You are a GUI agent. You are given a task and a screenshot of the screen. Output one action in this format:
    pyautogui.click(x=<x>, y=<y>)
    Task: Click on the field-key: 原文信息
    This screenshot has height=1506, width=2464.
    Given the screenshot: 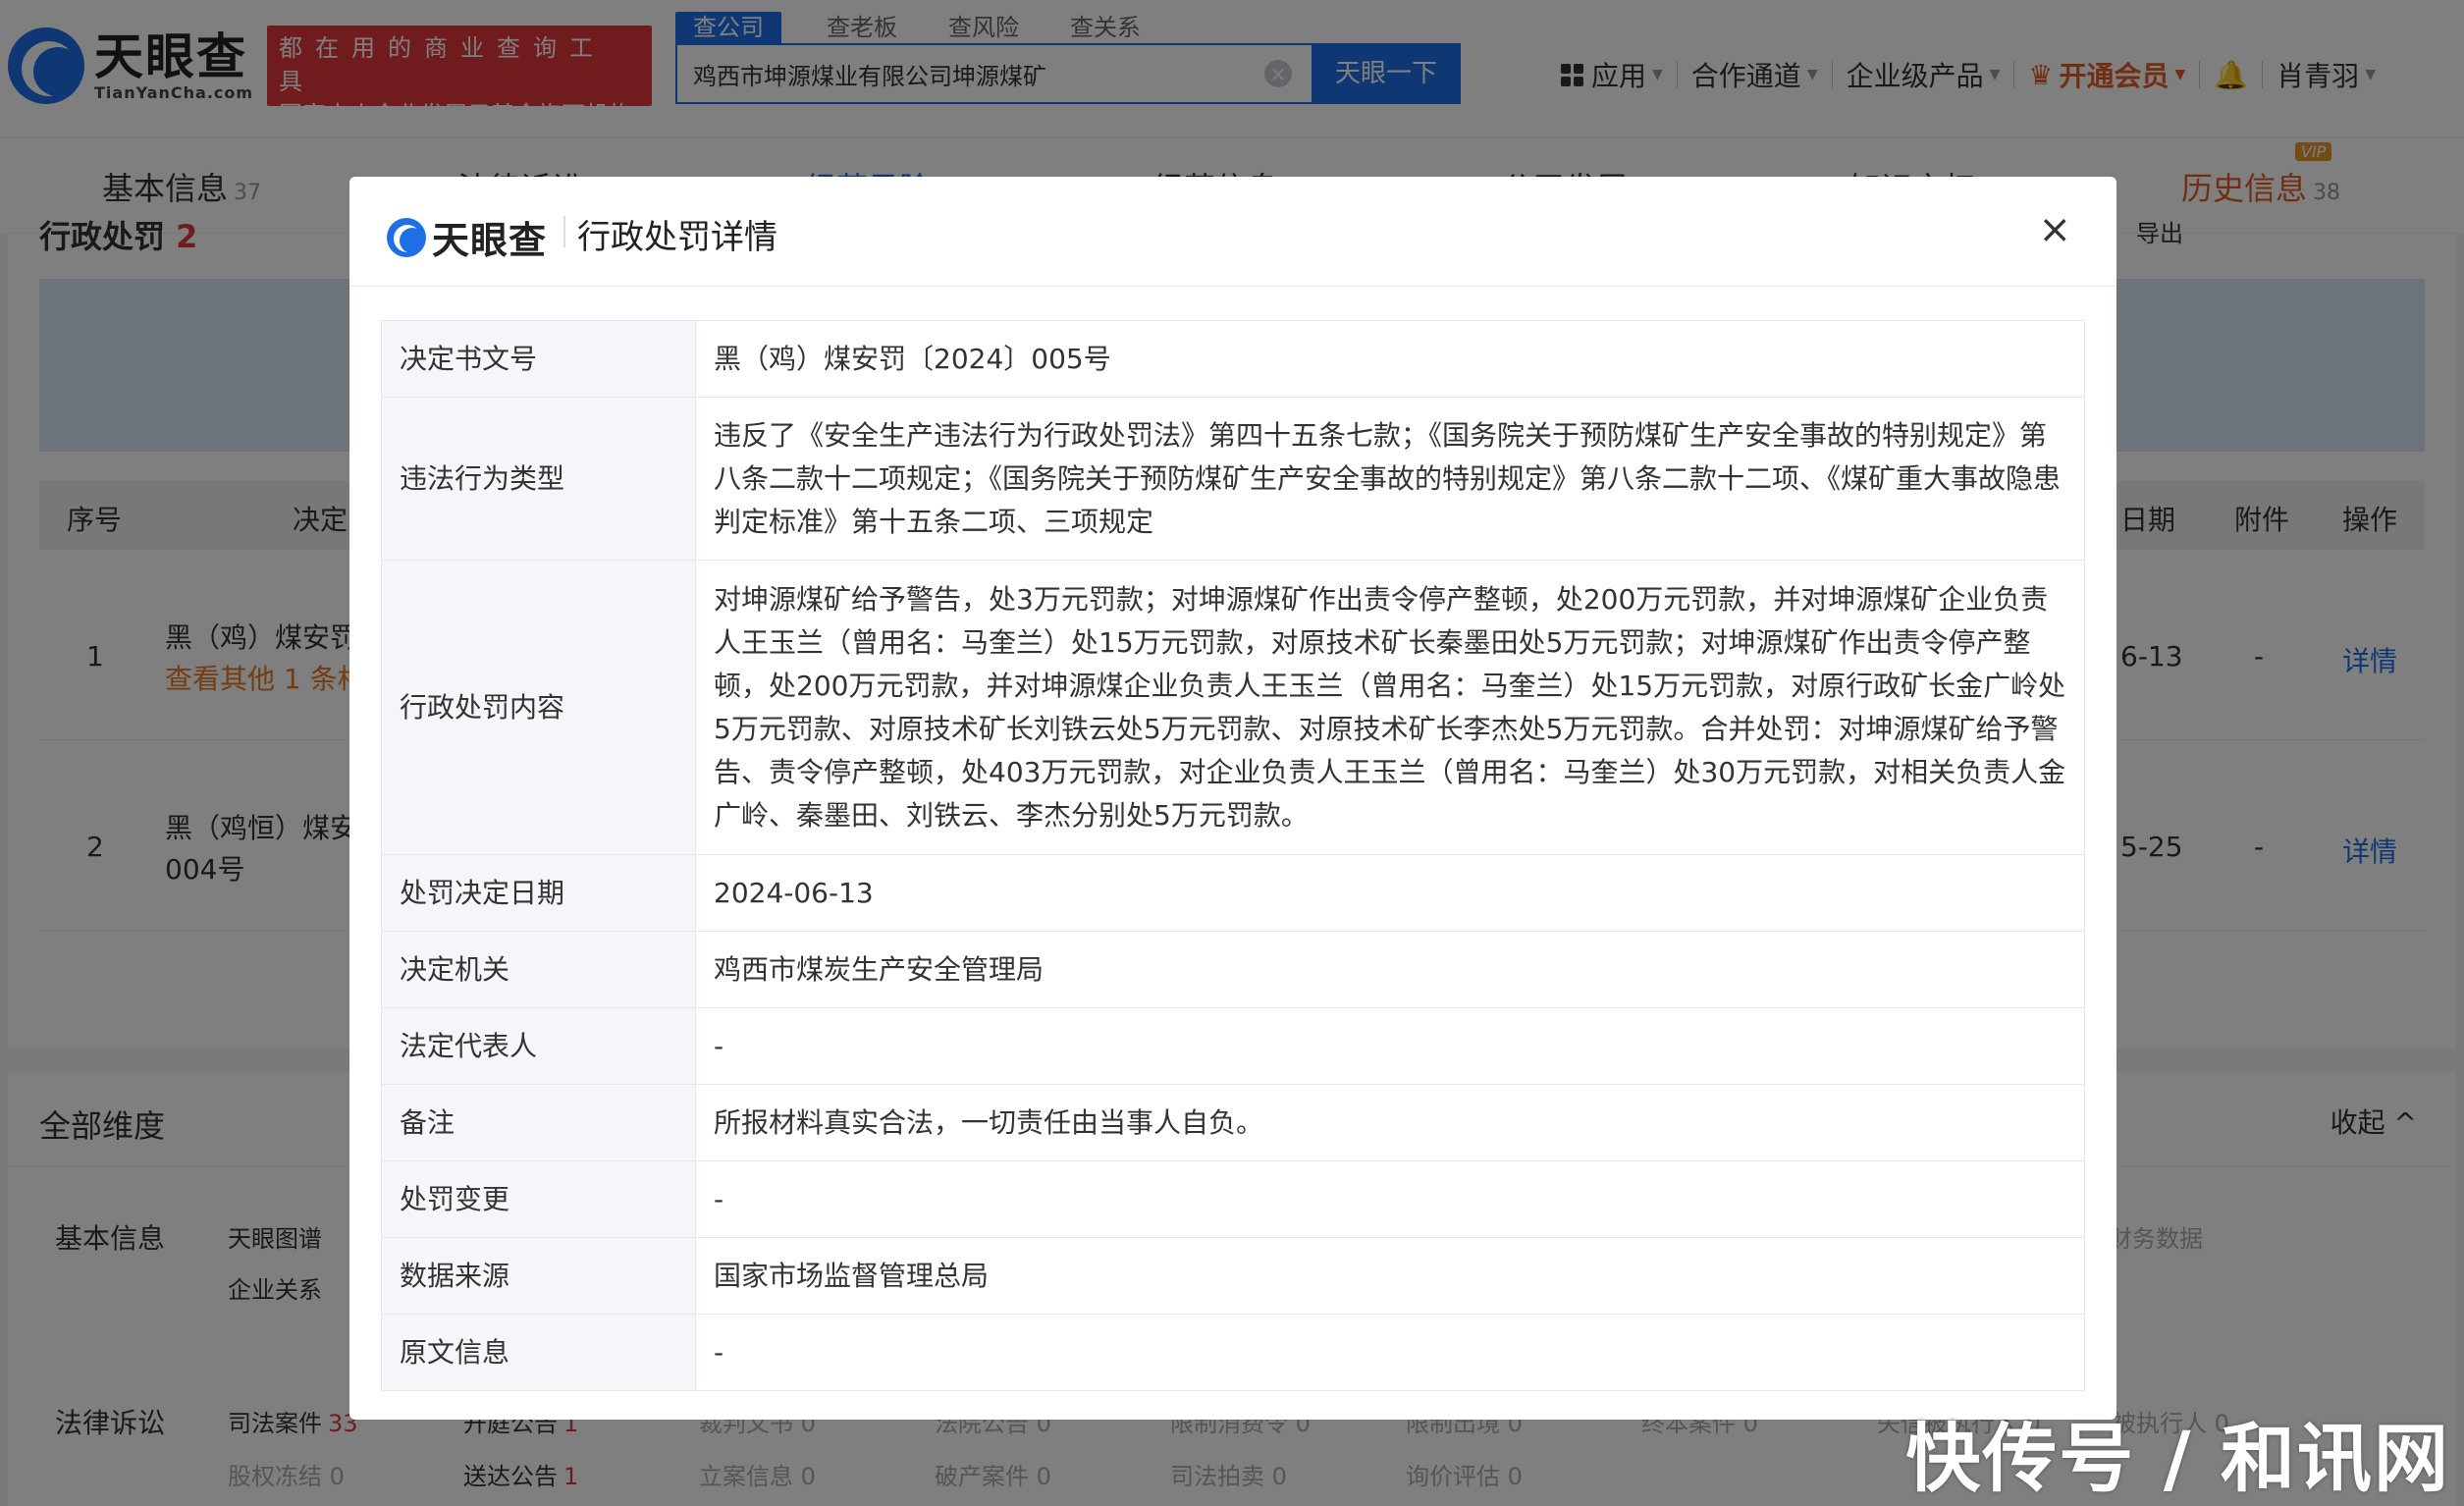 What is the action you would take?
    pyautogui.click(x=538, y=1352)
    